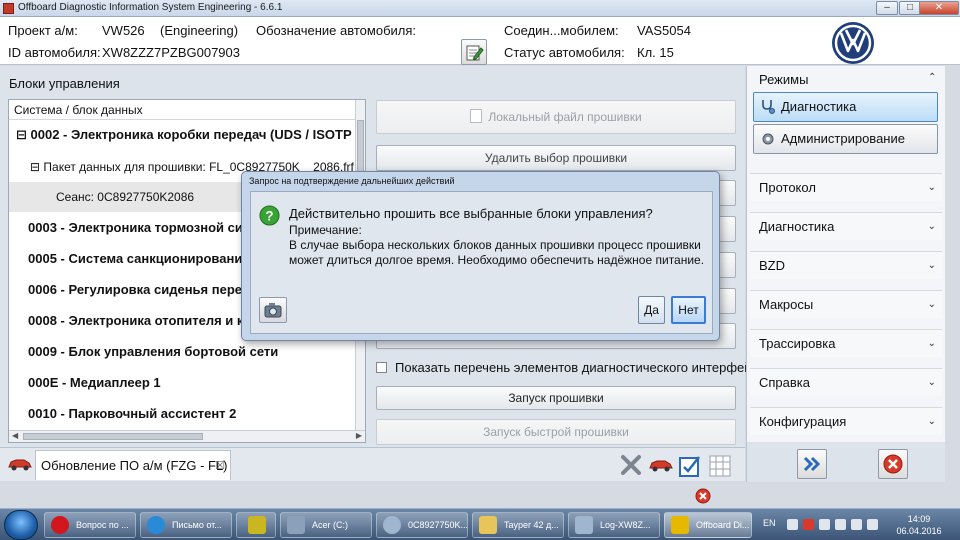  Describe the element at coordinates (330, 525) in the screenshot. I see `taskbar-item-label: Acer (C:)` at that location.